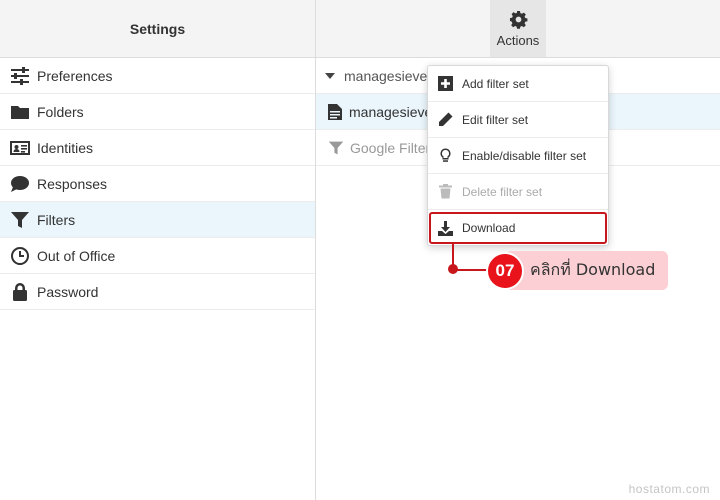  What do you see at coordinates (593, 269) in the screenshot?
I see `callout-text: คลิกที่ Download` at bounding box center [593, 269].